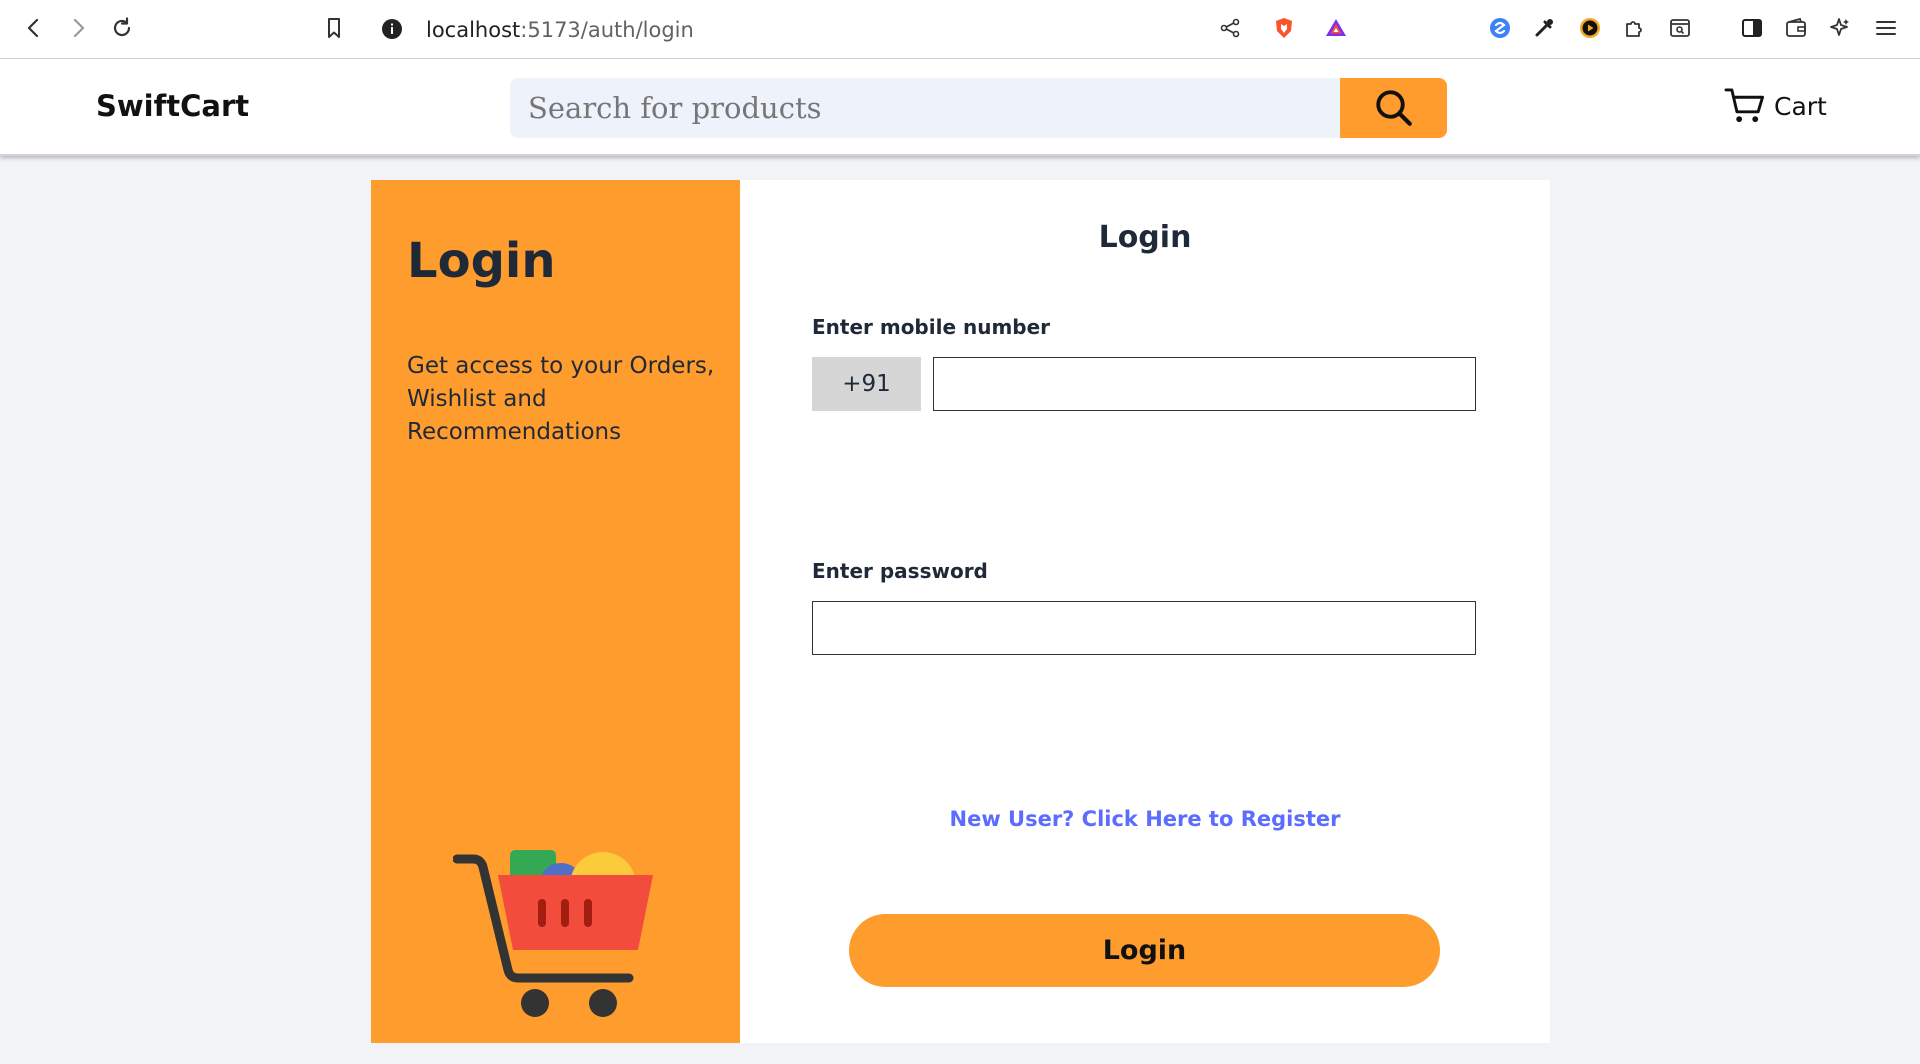  Describe the element at coordinates (1145, 237) in the screenshot. I see `form-title: Login` at that location.